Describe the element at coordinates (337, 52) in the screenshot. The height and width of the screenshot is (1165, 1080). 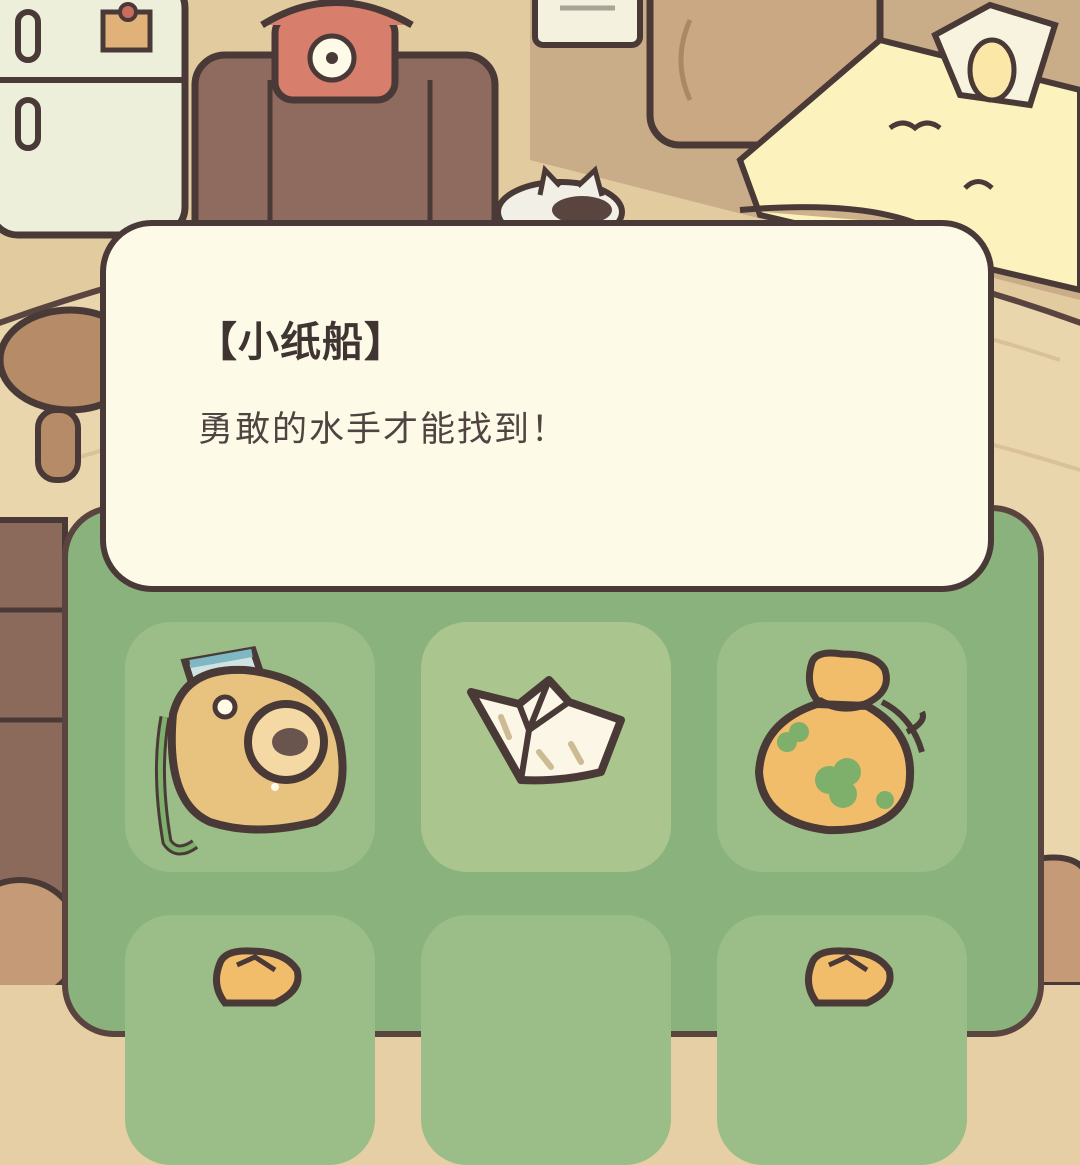
I see `telephone-icon` at that location.